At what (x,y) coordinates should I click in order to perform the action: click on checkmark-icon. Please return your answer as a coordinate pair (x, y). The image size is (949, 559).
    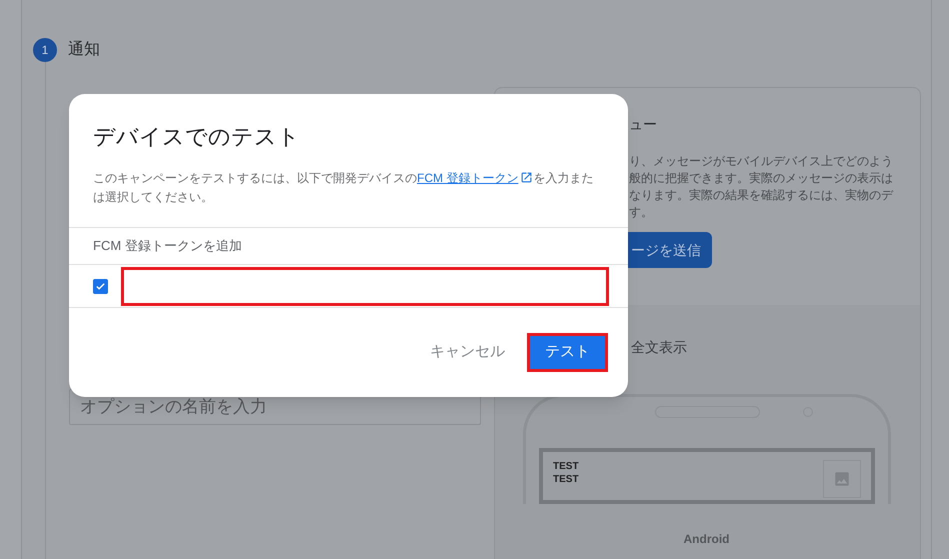
    Looking at the image, I should click on (100, 286).